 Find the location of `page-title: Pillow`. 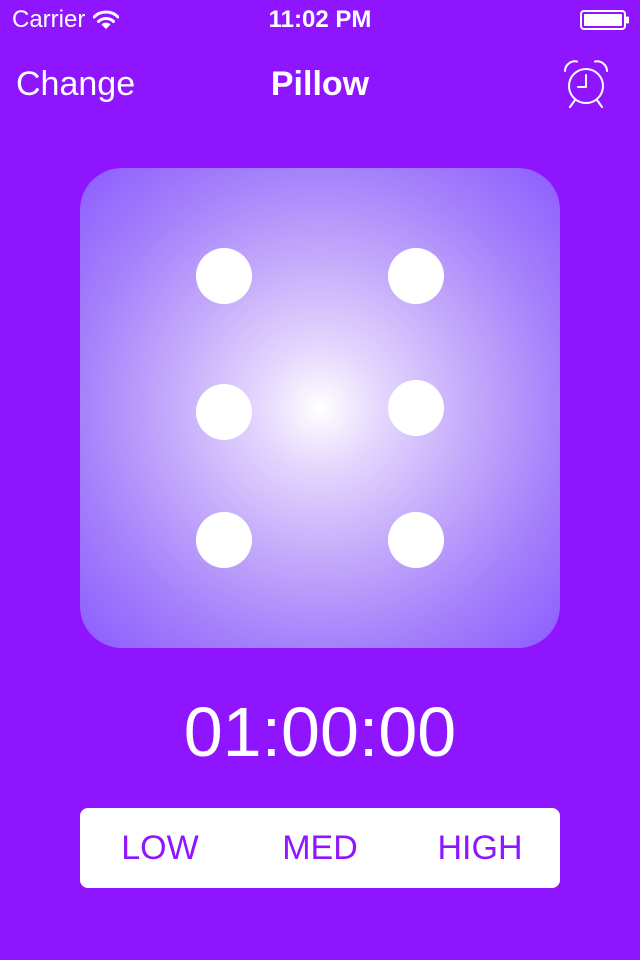

page-title: Pillow is located at coordinates (320, 84).